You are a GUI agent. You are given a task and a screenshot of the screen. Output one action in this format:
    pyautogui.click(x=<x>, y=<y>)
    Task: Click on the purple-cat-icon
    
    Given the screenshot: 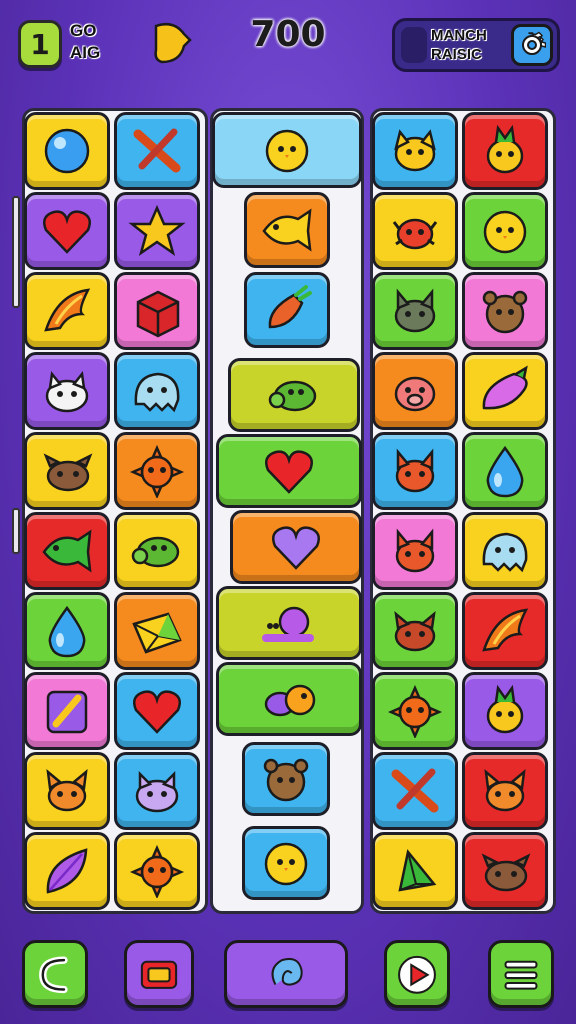 What is the action you would take?
    pyautogui.click(x=157, y=791)
    